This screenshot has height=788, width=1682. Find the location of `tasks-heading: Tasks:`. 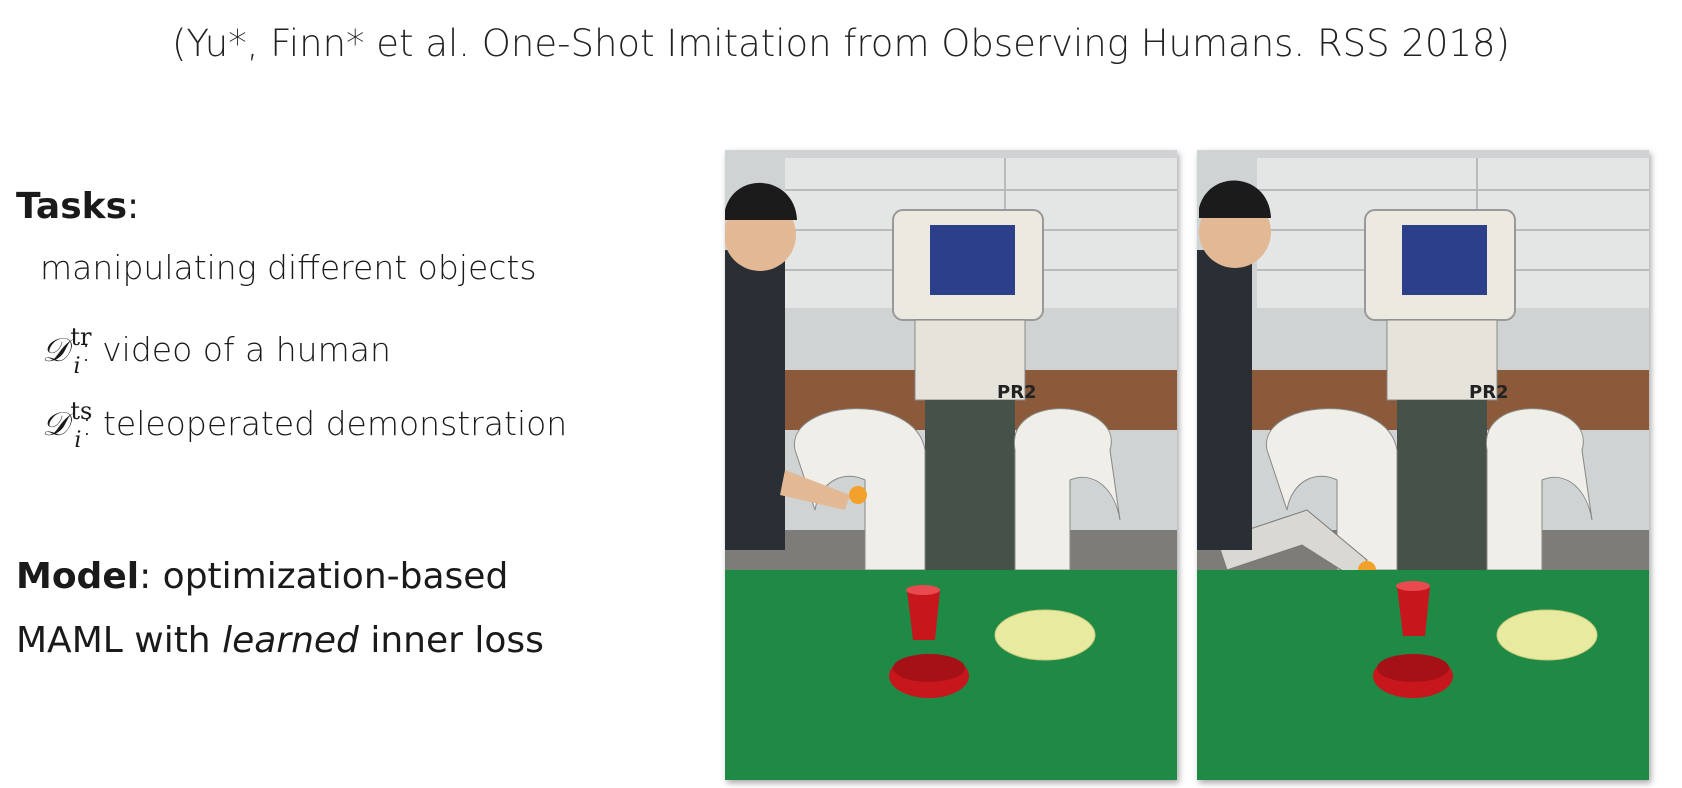

tasks-heading: Tasks: is located at coordinates (77, 206).